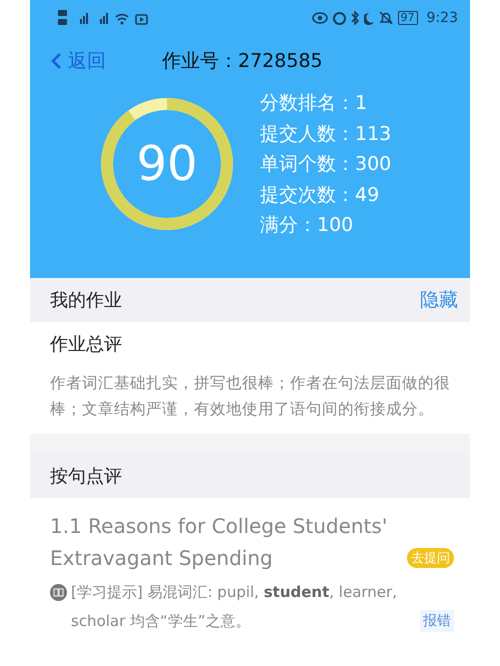 The width and height of the screenshot is (500, 666). What do you see at coordinates (242, 61) in the screenshot?
I see `homework-number: 作业号：2728585` at bounding box center [242, 61].